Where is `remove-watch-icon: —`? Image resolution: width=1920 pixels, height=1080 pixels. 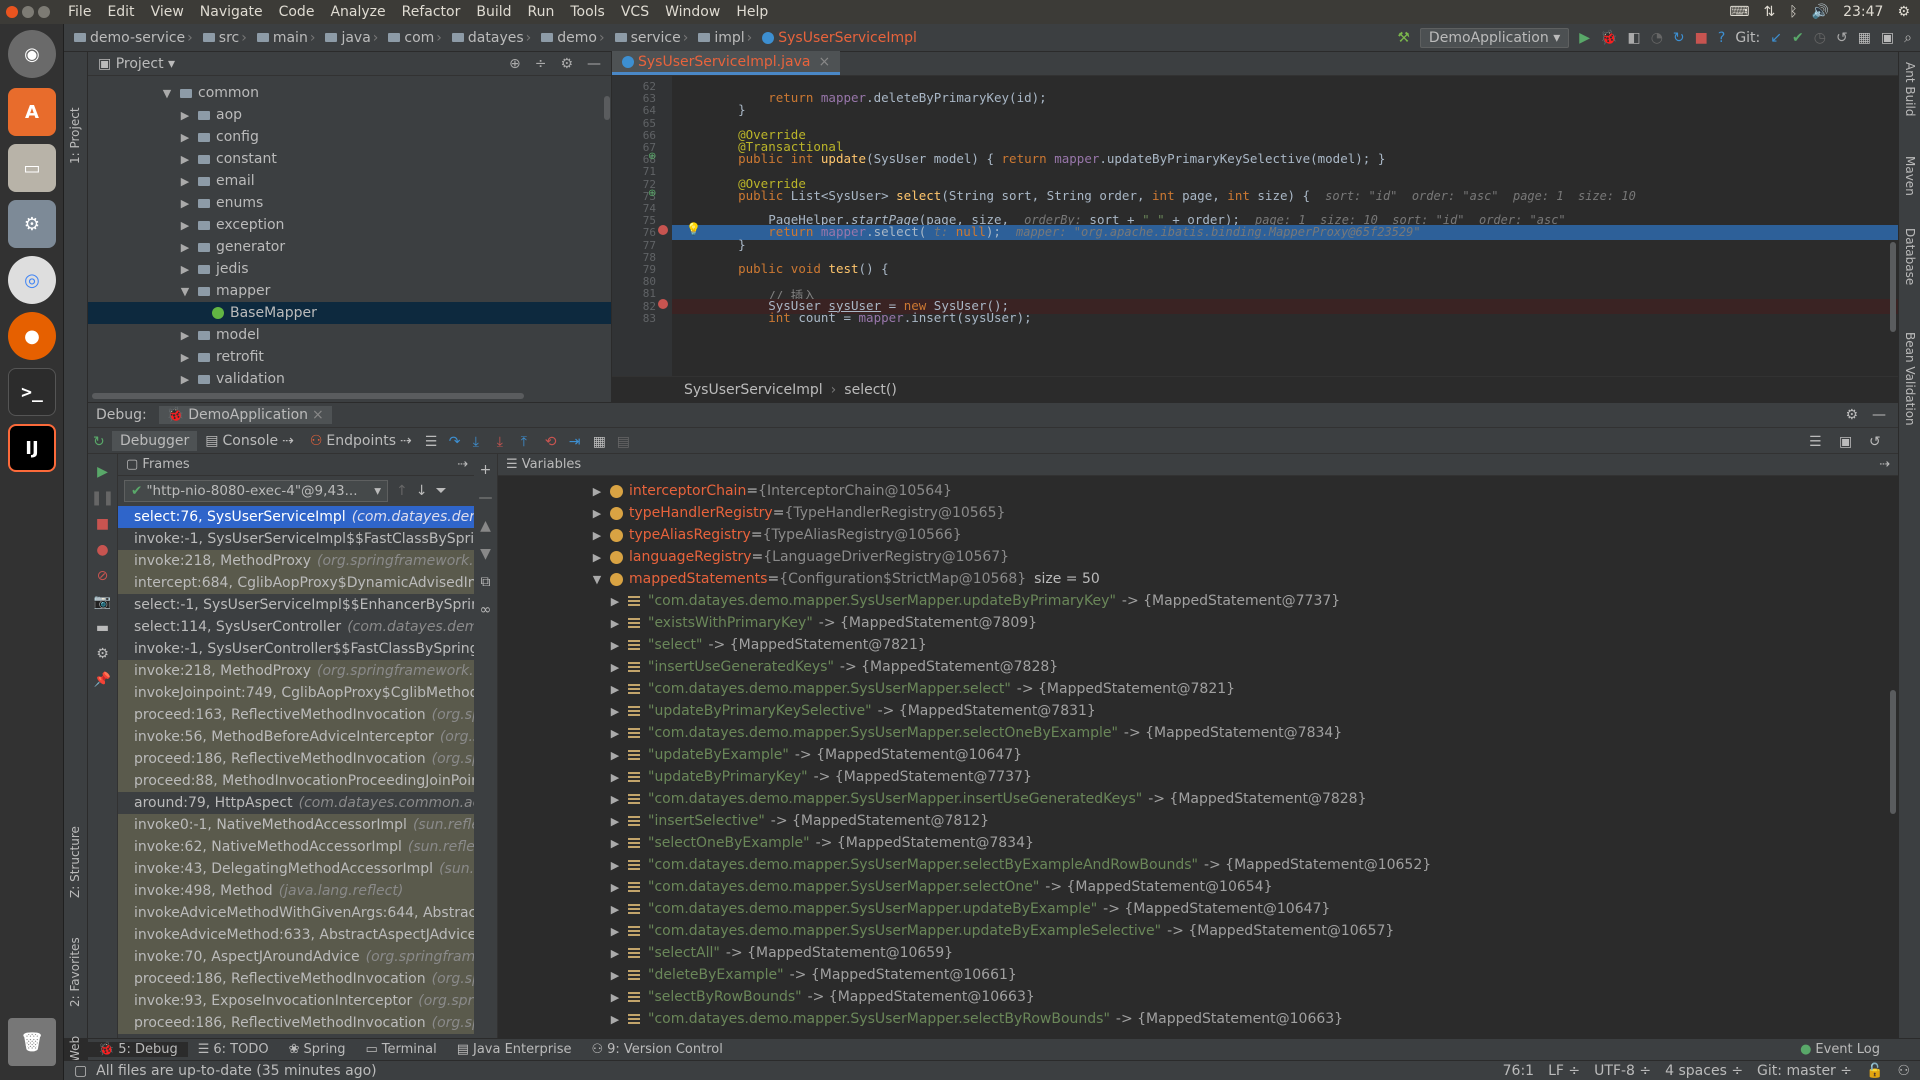 remove-watch-icon: — is located at coordinates (486, 498).